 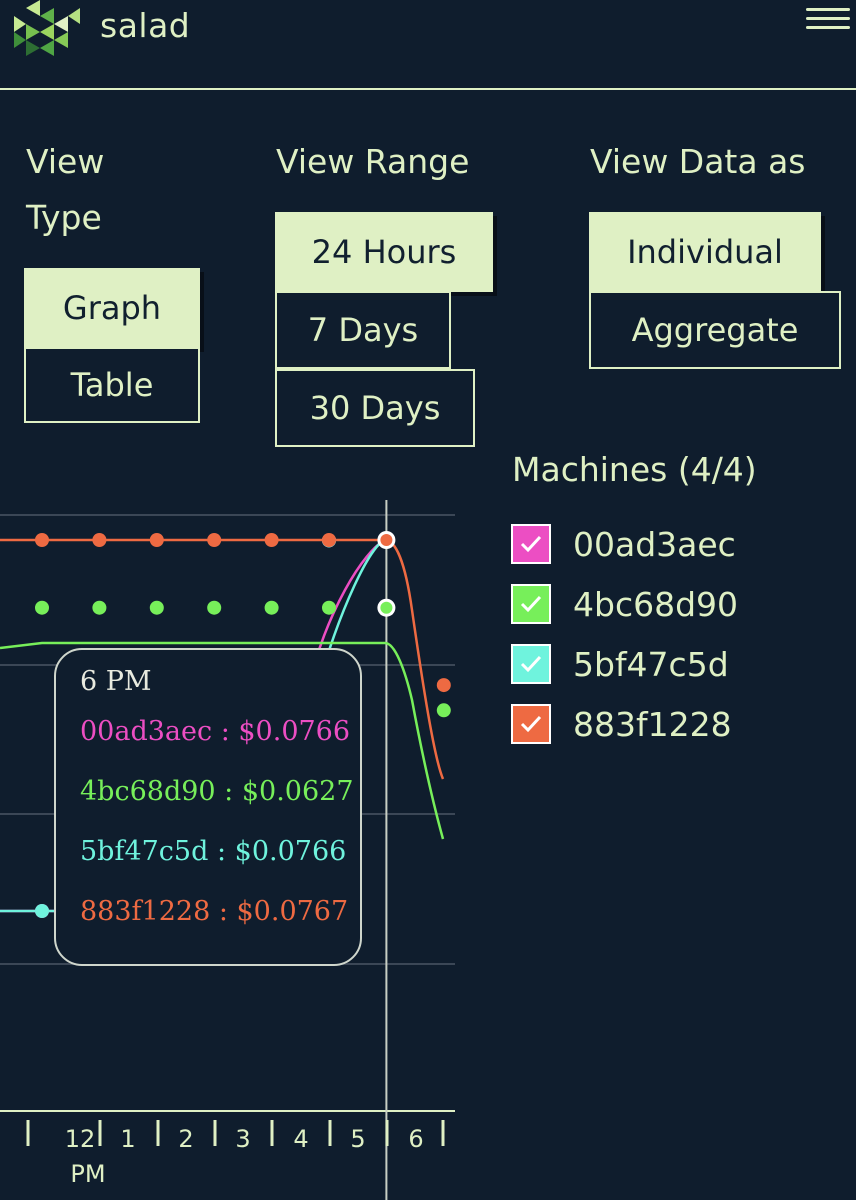 I want to click on range-30-days-button: 30 Days, so click(x=375, y=408).